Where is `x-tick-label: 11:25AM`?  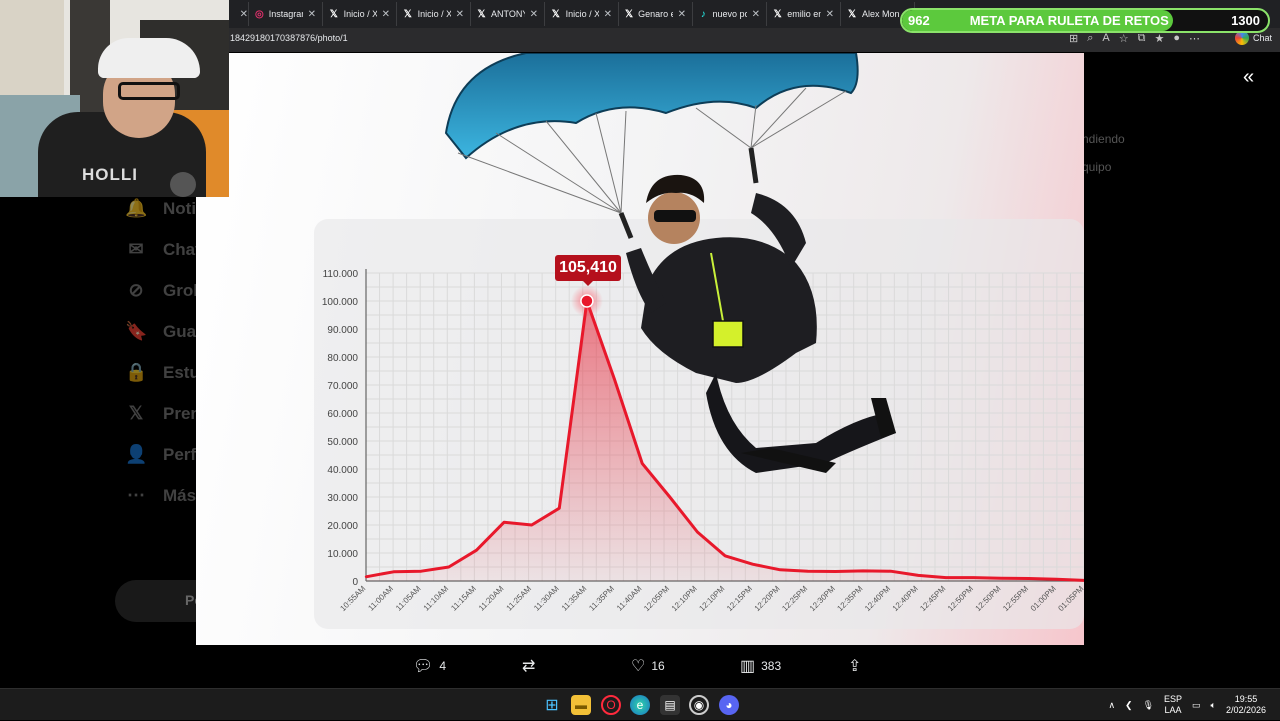 x-tick-label: 11:25AM is located at coordinates (519, 598).